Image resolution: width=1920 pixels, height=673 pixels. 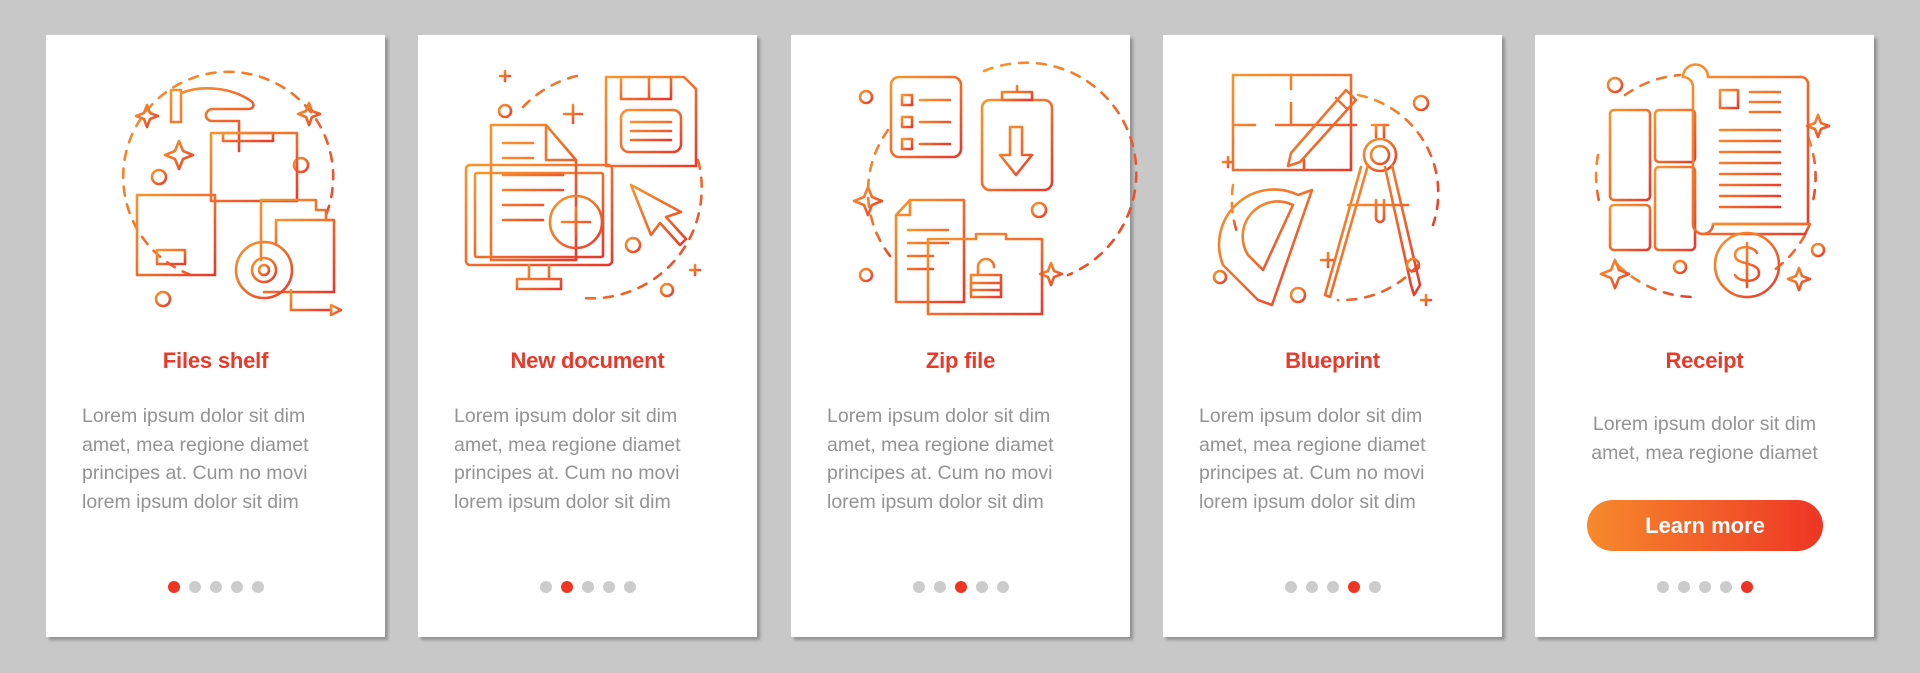 What do you see at coordinates (960, 360) in the screenshot?
I see `card-title: Zip file` at bounding box center [960, 360].